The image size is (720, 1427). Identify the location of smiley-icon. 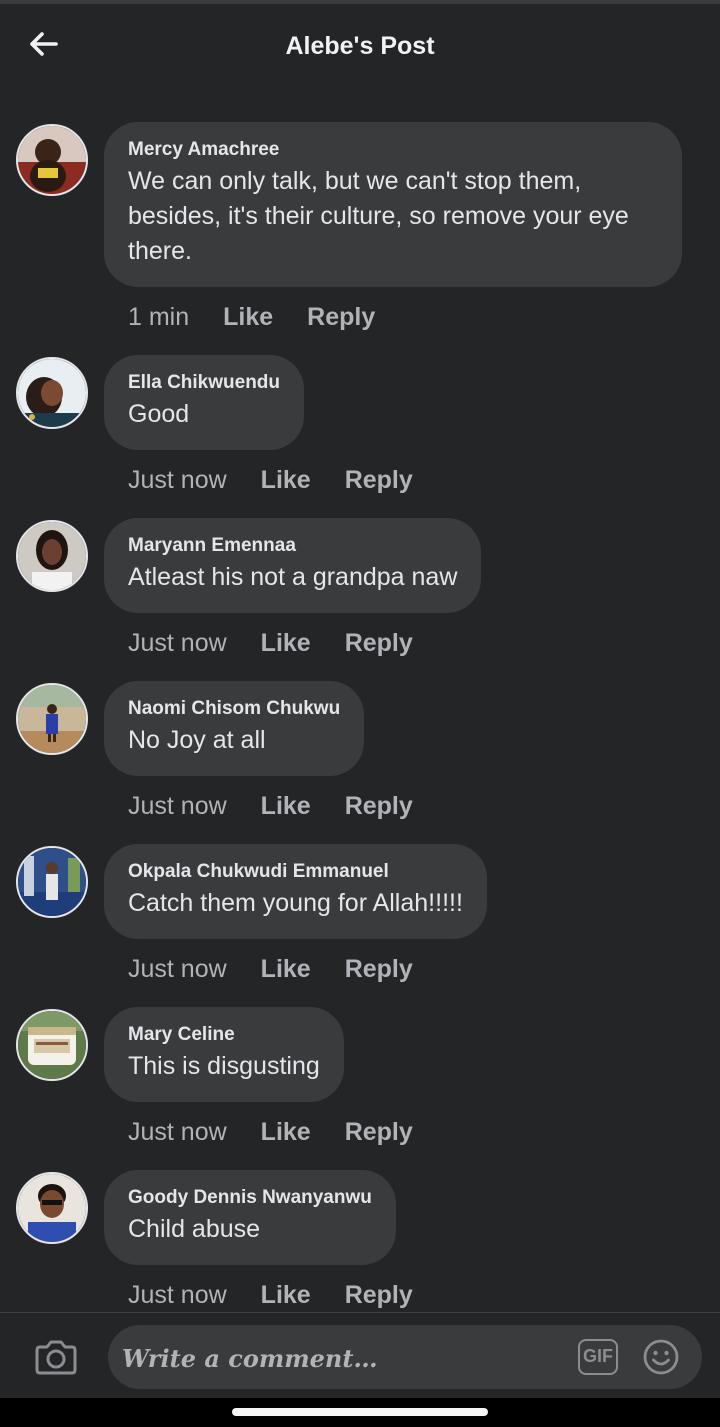
(661, 1357).